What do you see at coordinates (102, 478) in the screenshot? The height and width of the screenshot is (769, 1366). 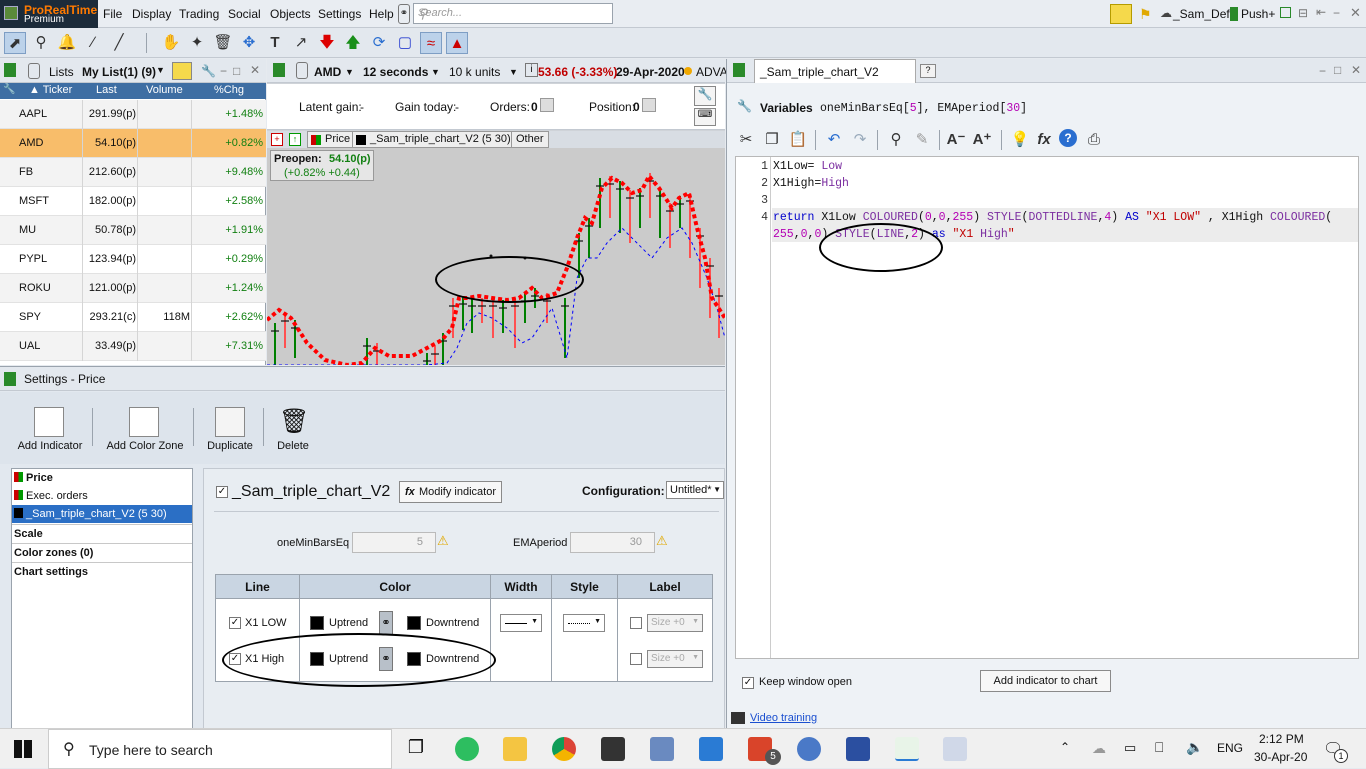 I see `tree-item-price: Price` at bounding box center [102, 478].